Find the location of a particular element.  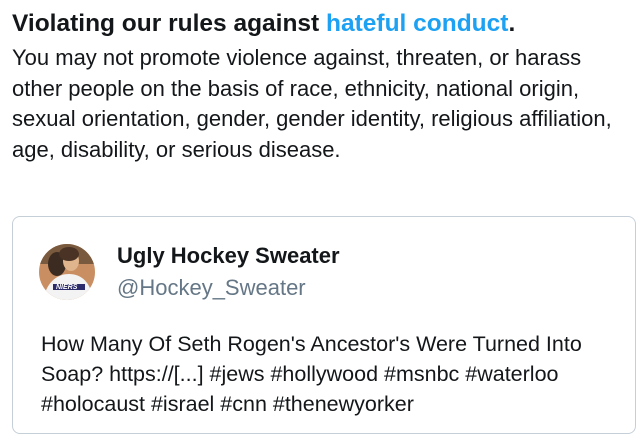

avatar: NIERS is located at coordinates (67, 272).